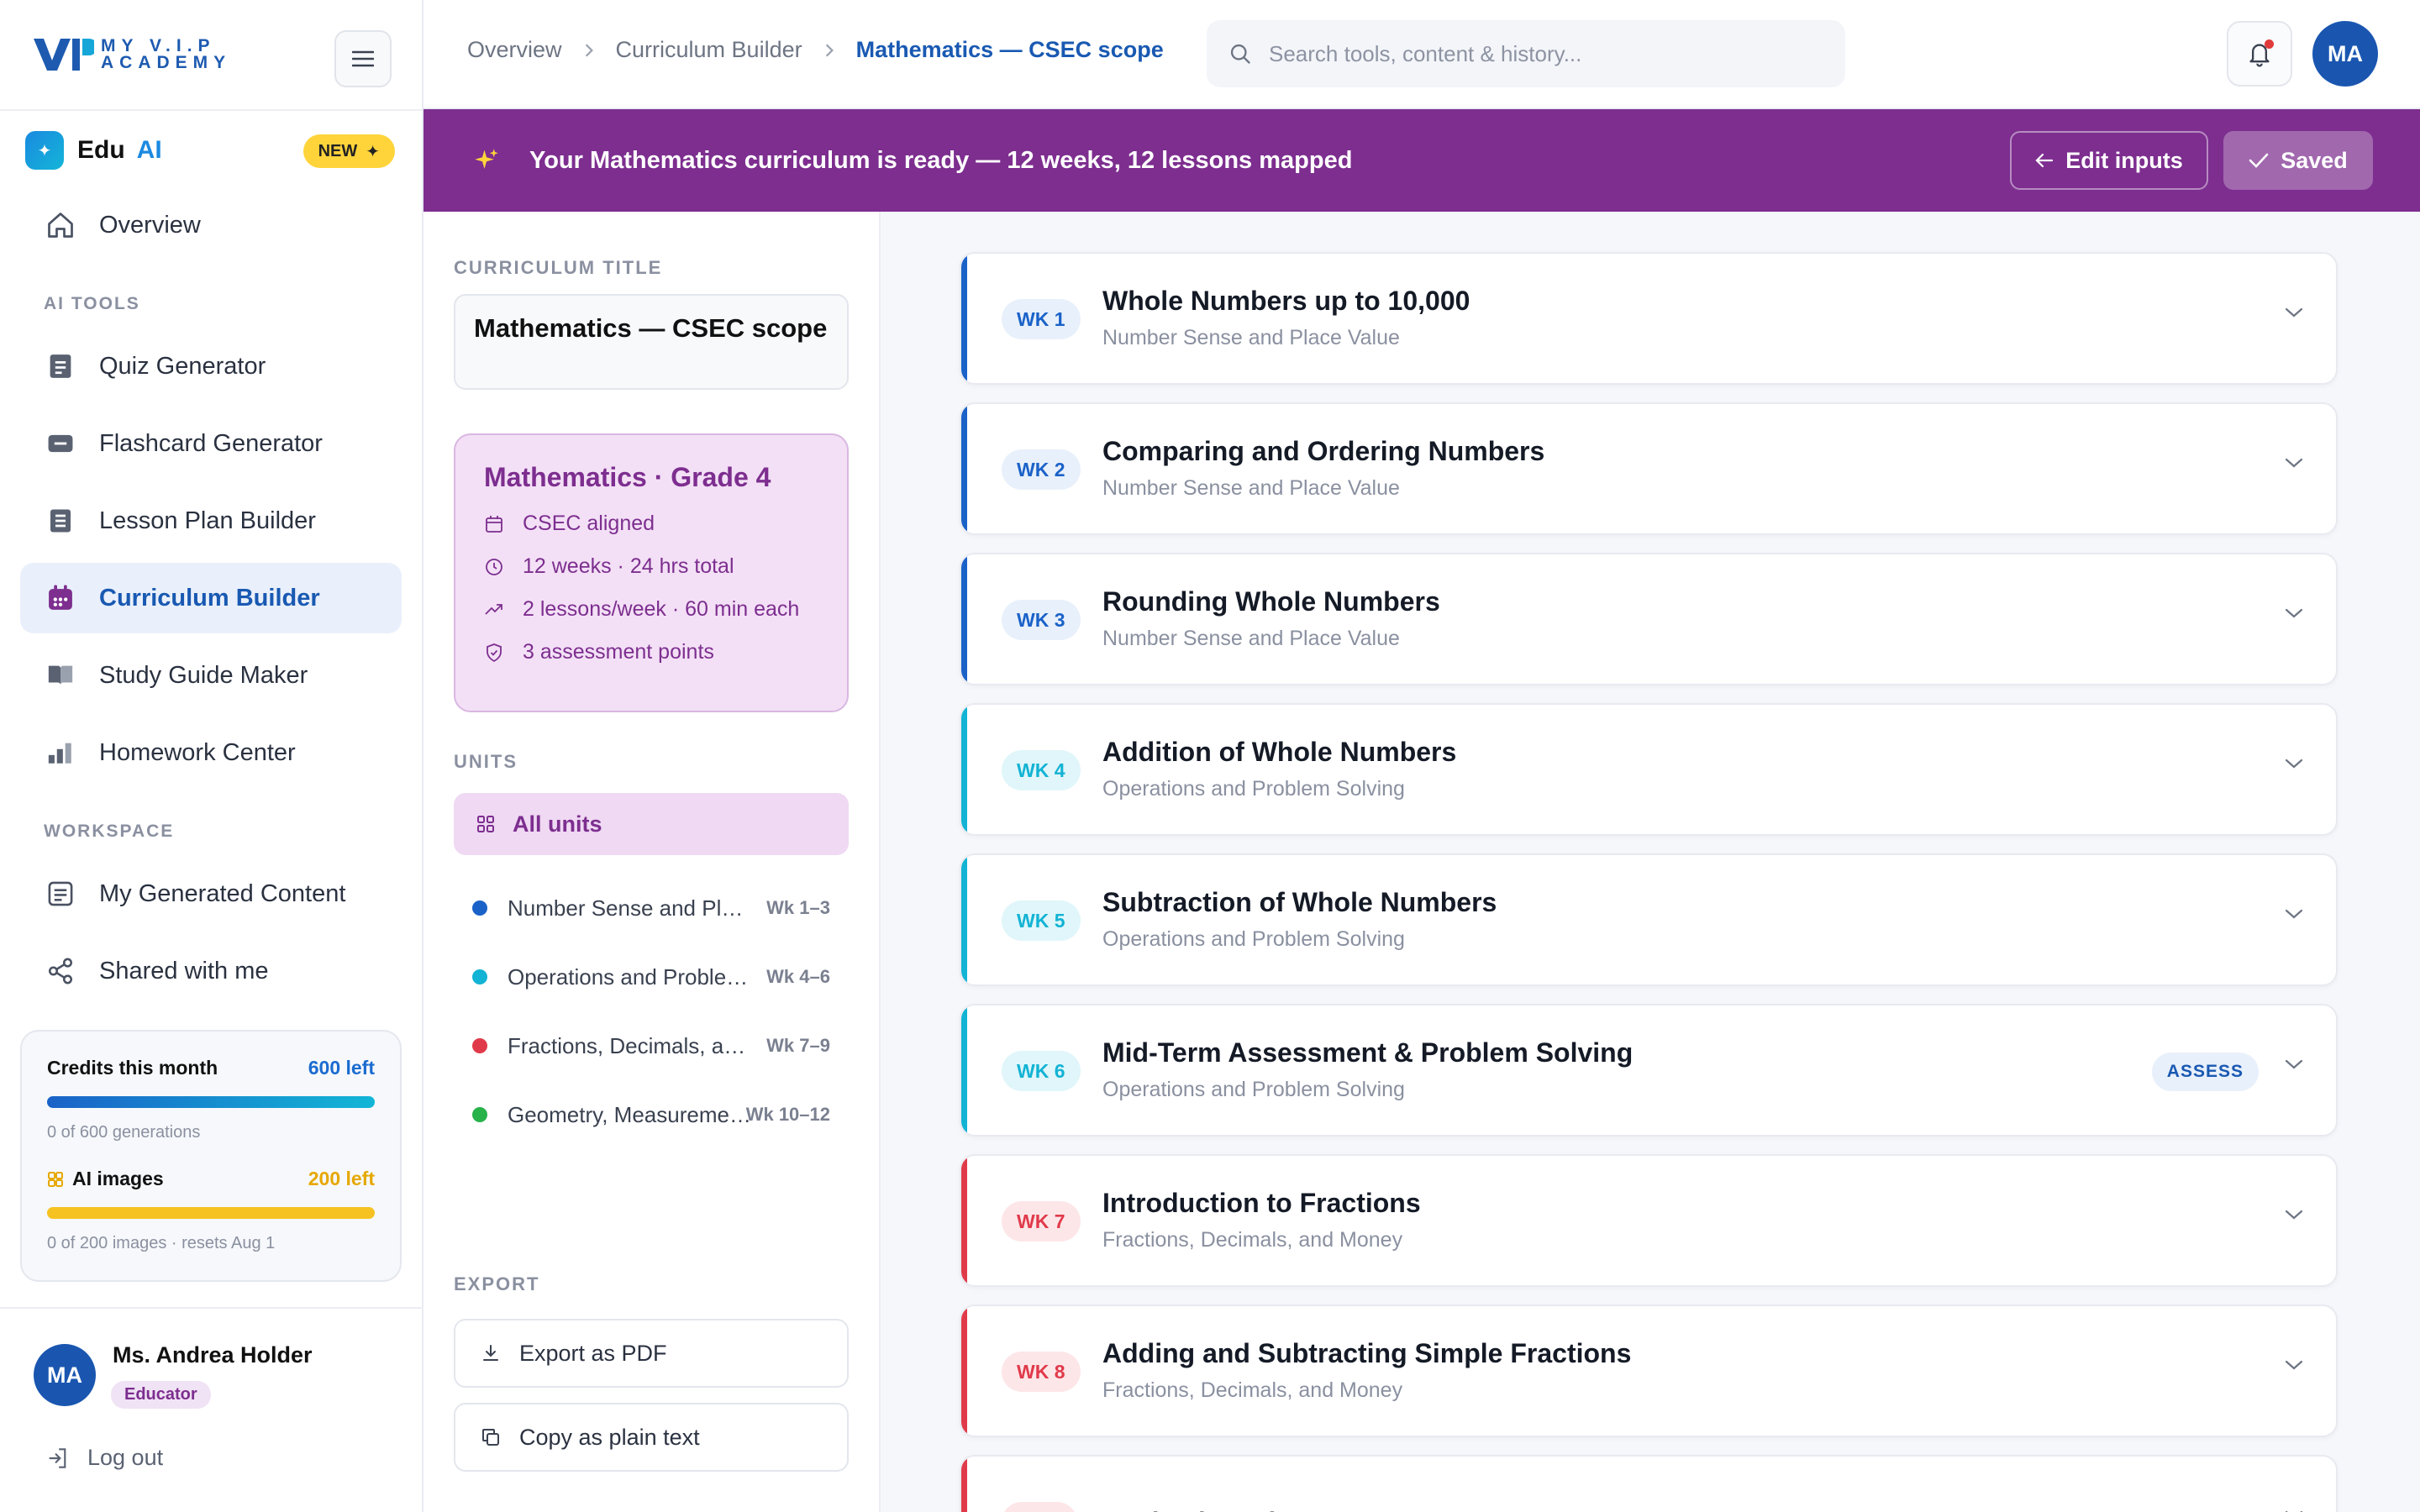  I want to click on week-unit: Fractions, Decimals, and Money, so click(1253, 1240).